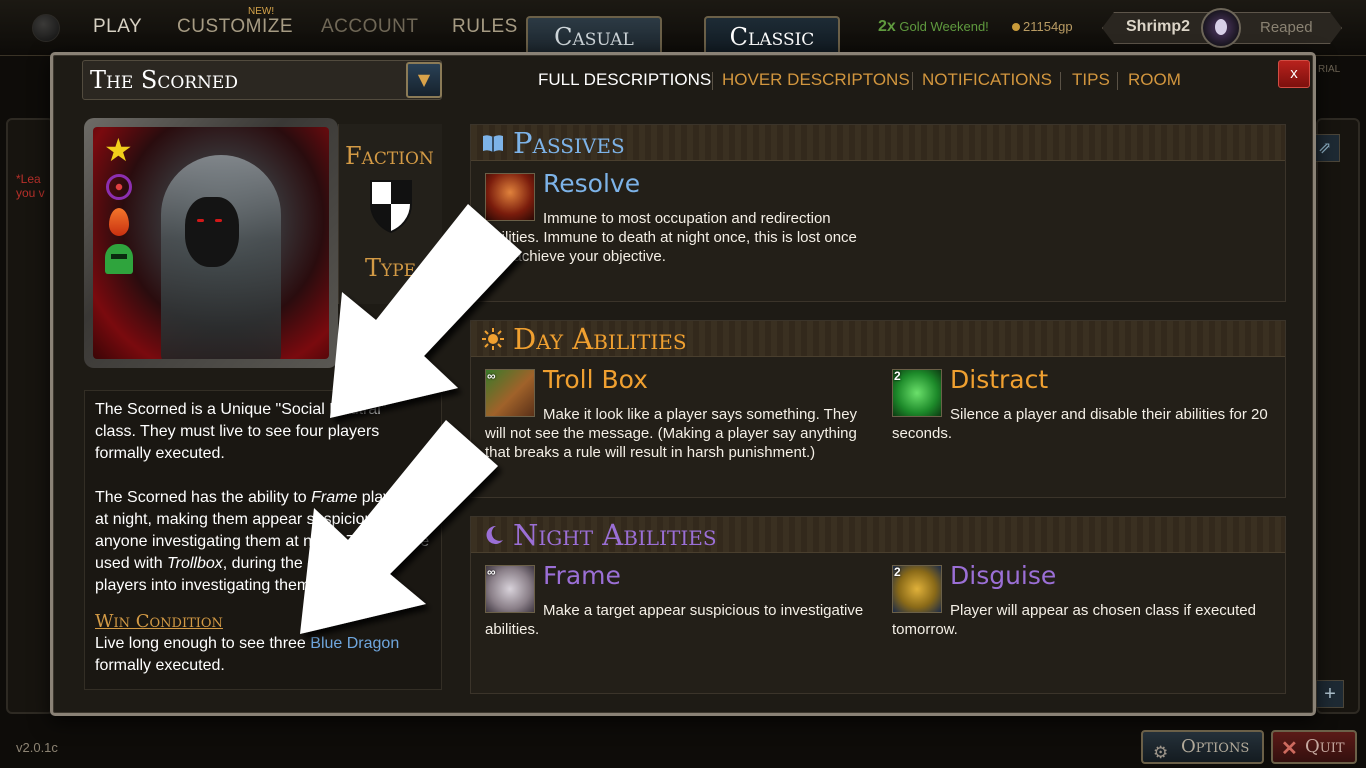 Image resolution: width=1366 pixels, height=768 pixels. Describe the element at coordinates (1338, 416) in the screenshot. I see `background-side-panel` at that location.